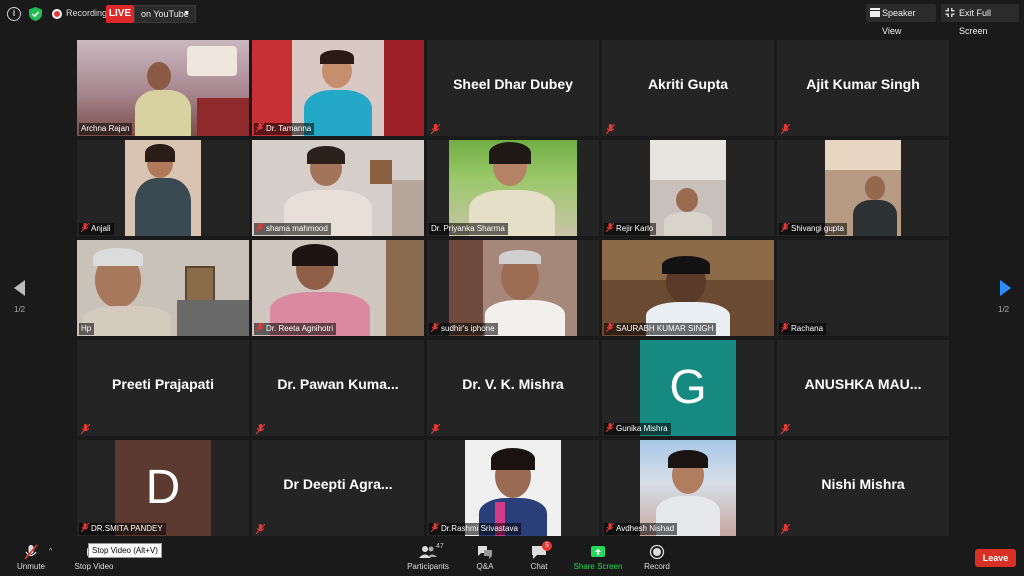  Describe the element at coordinates (96, 229) in the screenshot. I see `participant-name-label: Anjali` at that location.